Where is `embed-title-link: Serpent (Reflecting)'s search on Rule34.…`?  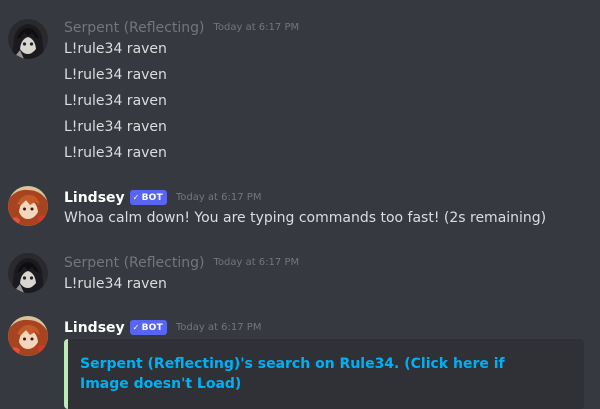
embed-title-link: Serpent (Reflecting)'s search on Rule34.… is located at coordinates (315, 374).